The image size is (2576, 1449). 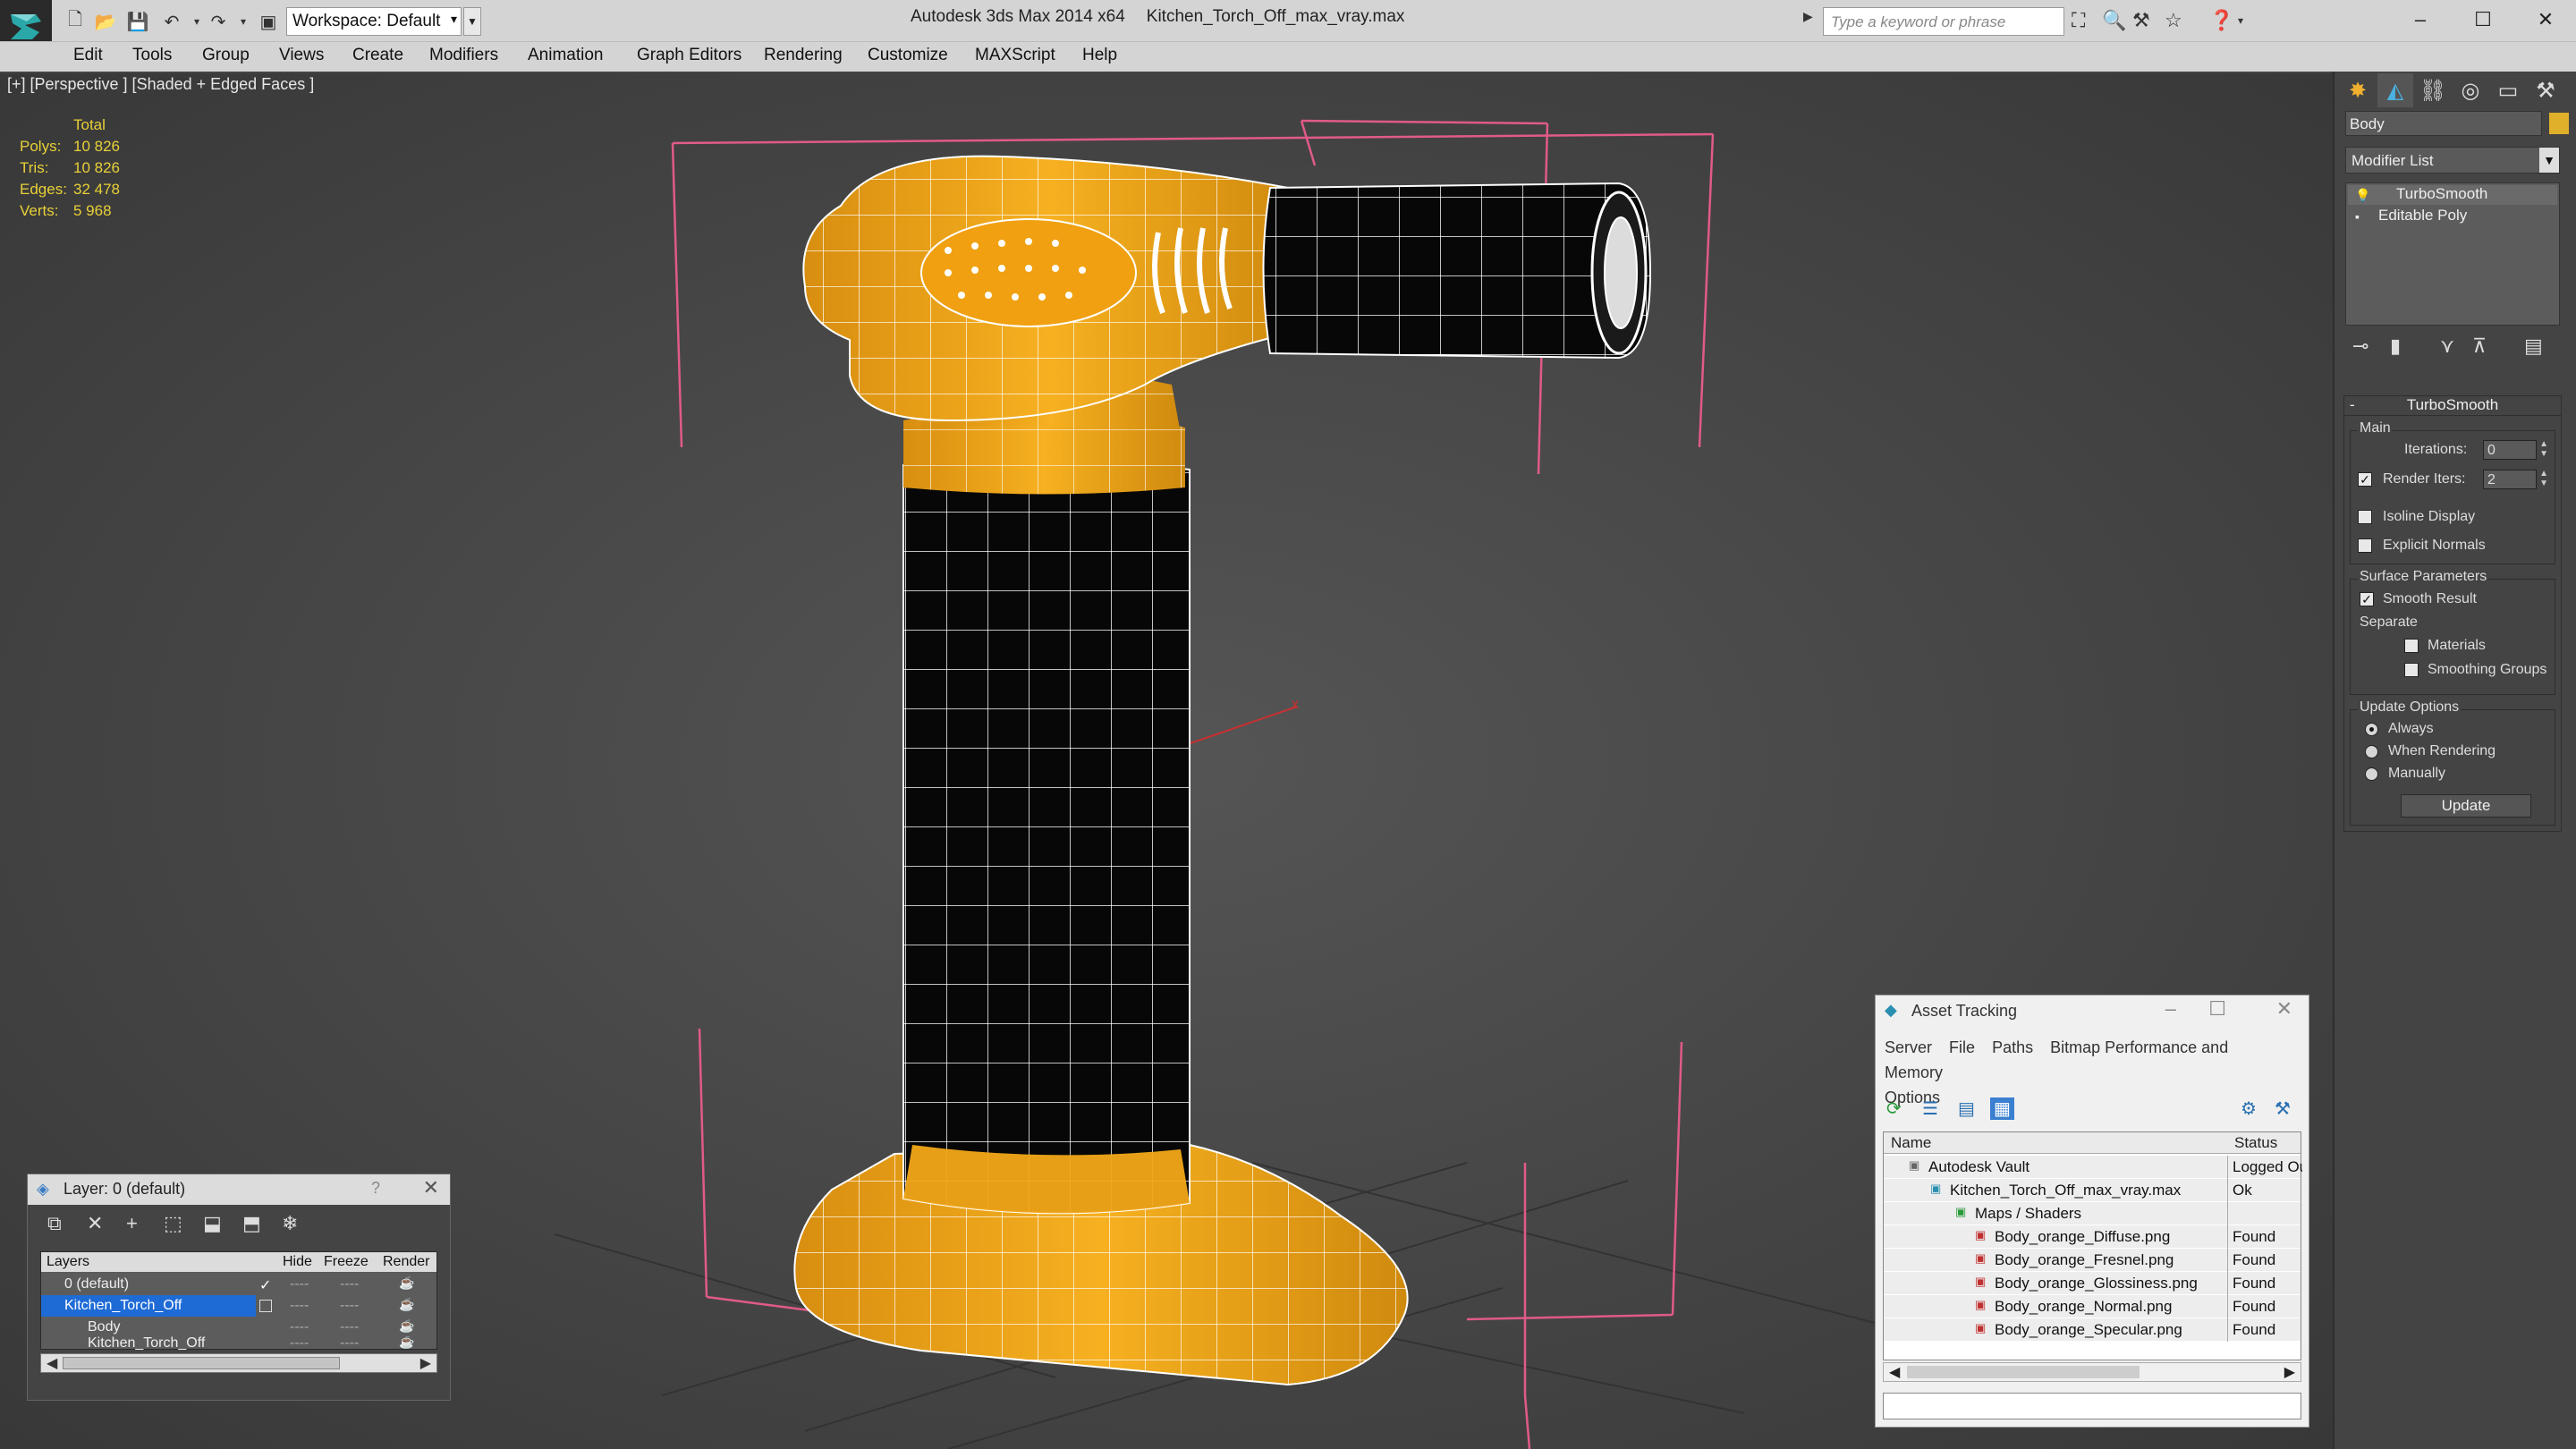 What do you see at coordinates (2173, 20) in the screenshot?
I see `favorites-star-icon: ☆` at bounding box center [2173, 20].